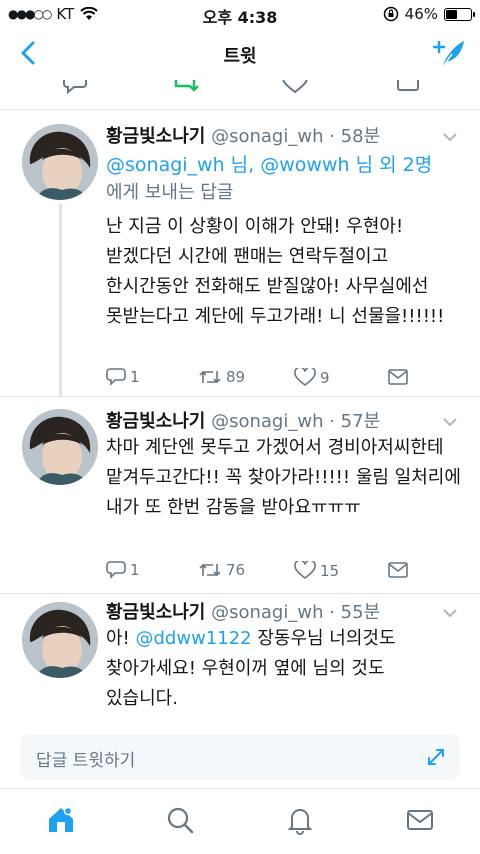 Image resolution: width=480 pixels, height=854 pixels. Describe the element at coordinates (391, 165) in the screenshot. I see `reply-to-others: 님 외 2명` at that location.